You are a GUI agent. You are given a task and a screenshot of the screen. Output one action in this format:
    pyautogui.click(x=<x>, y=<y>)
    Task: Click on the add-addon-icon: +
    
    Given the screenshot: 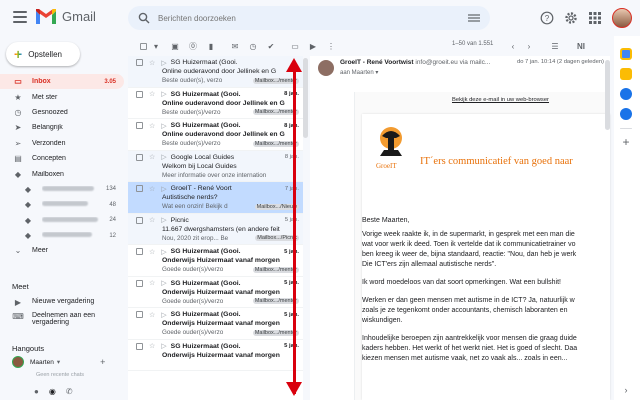 What is the action you would take?
    pyautogui.click(x=626, y=142)
    